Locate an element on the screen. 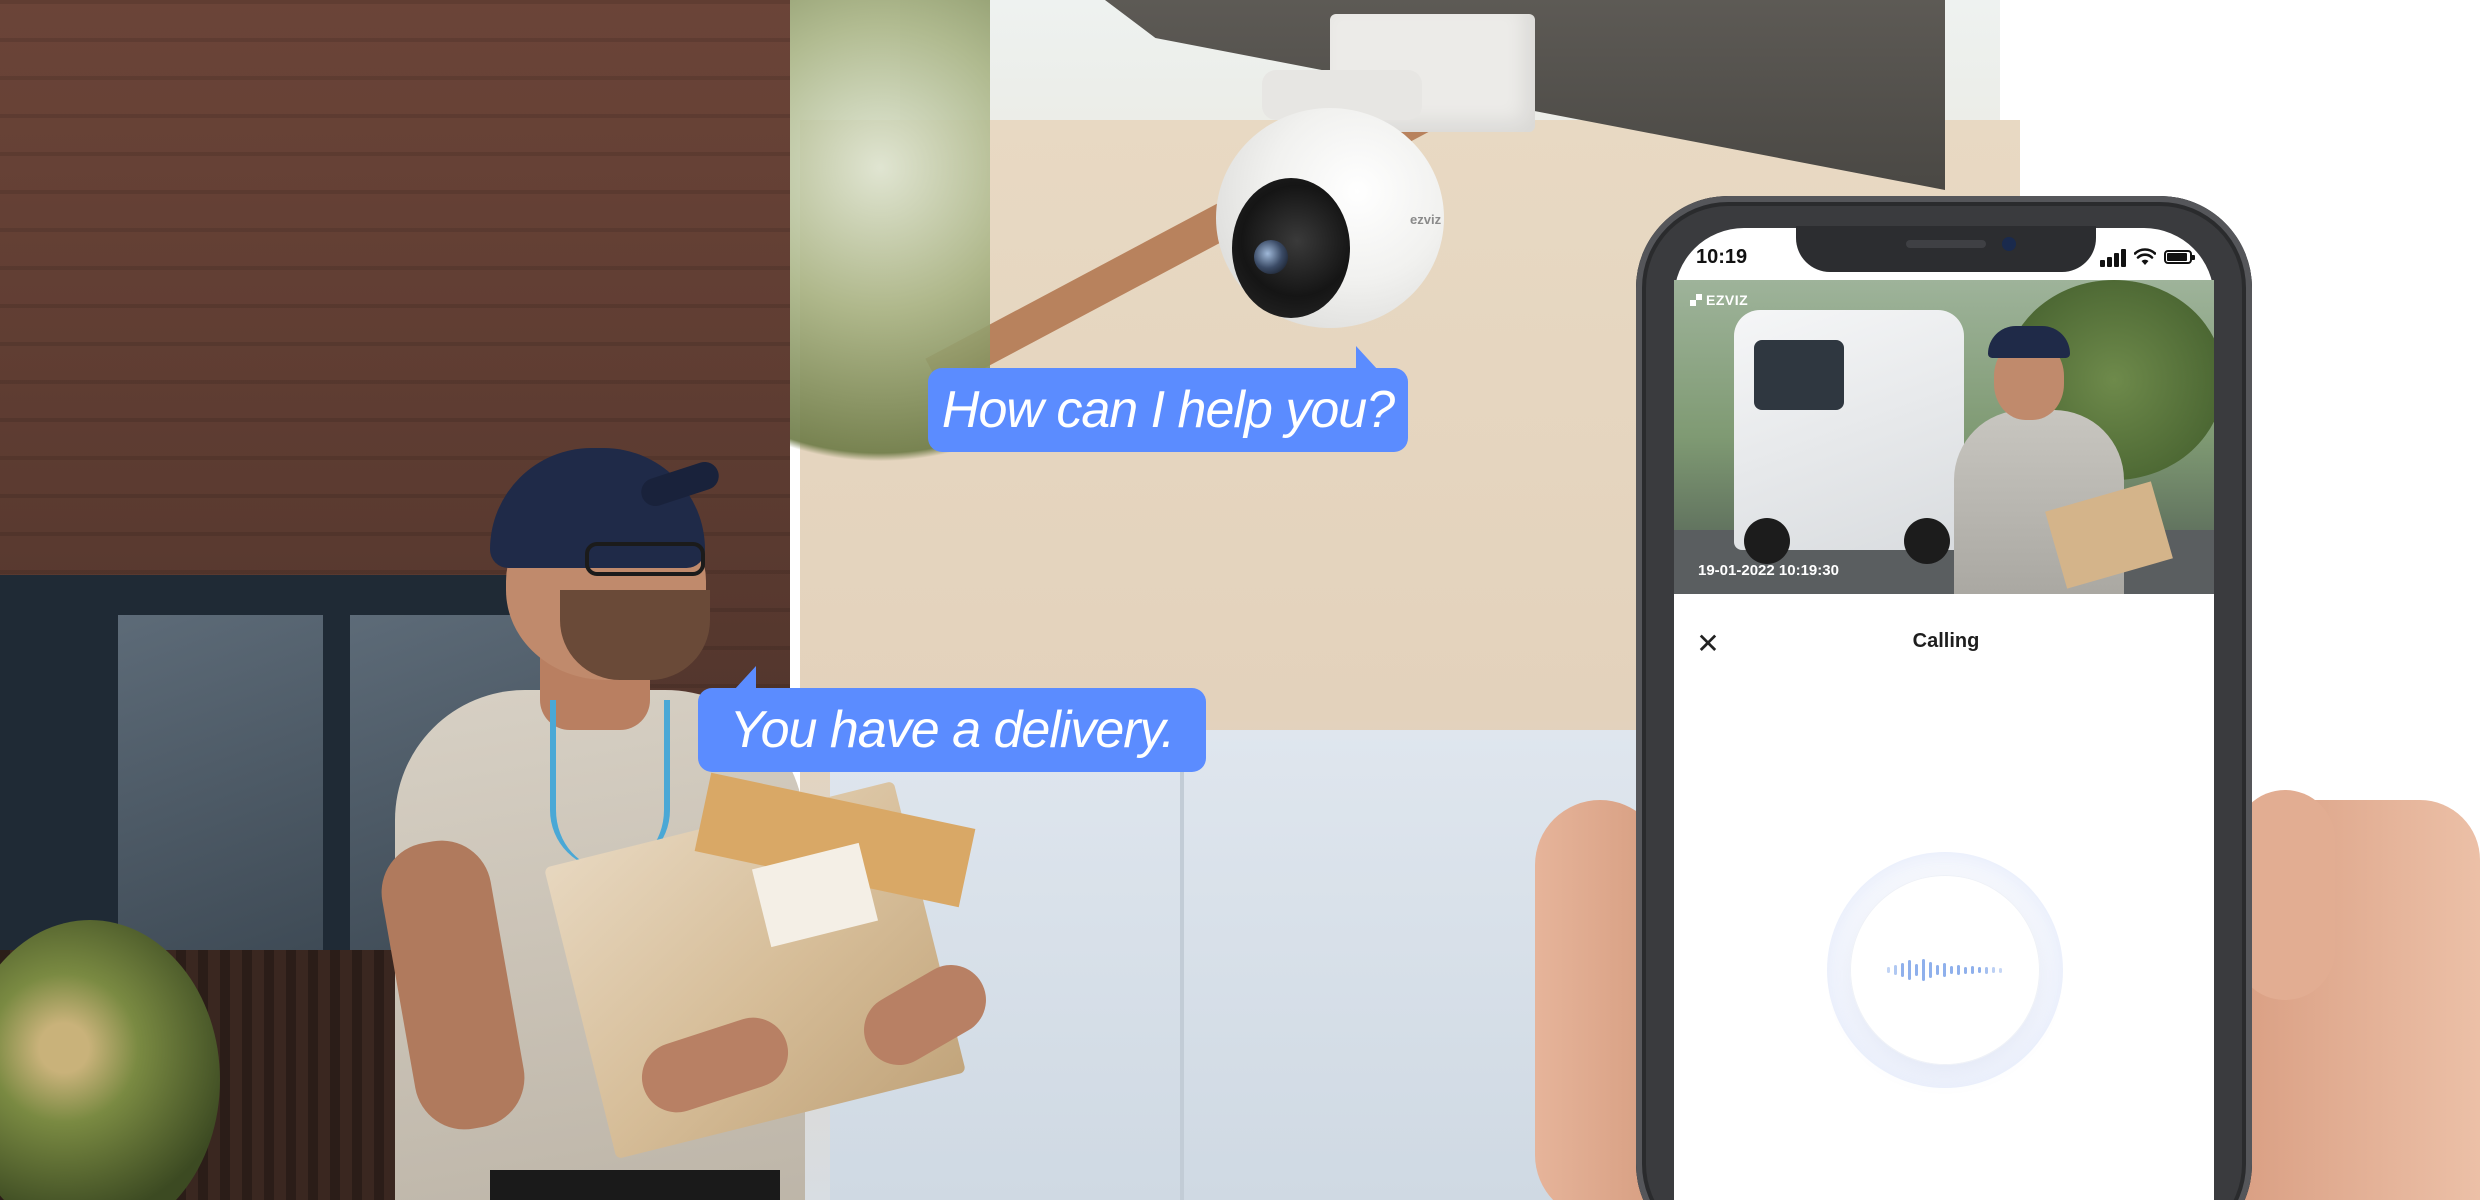 Image resolution: width=2480 pixels, height=1200 pixels. front-camera is located at coordinates (2009, 244).